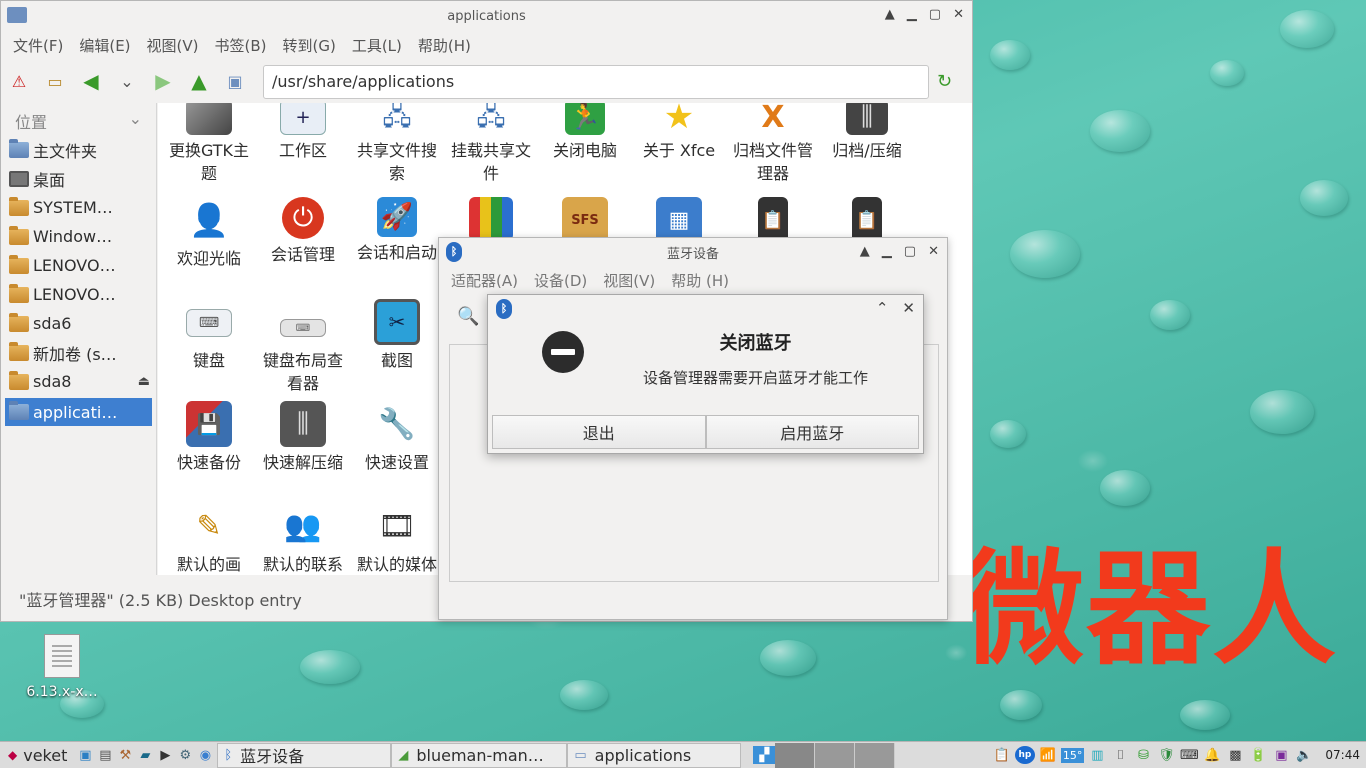 The height and width of the screenshot is (768, 1366). I want to click on menu-help: 帮助 (H), so click(700, 280).